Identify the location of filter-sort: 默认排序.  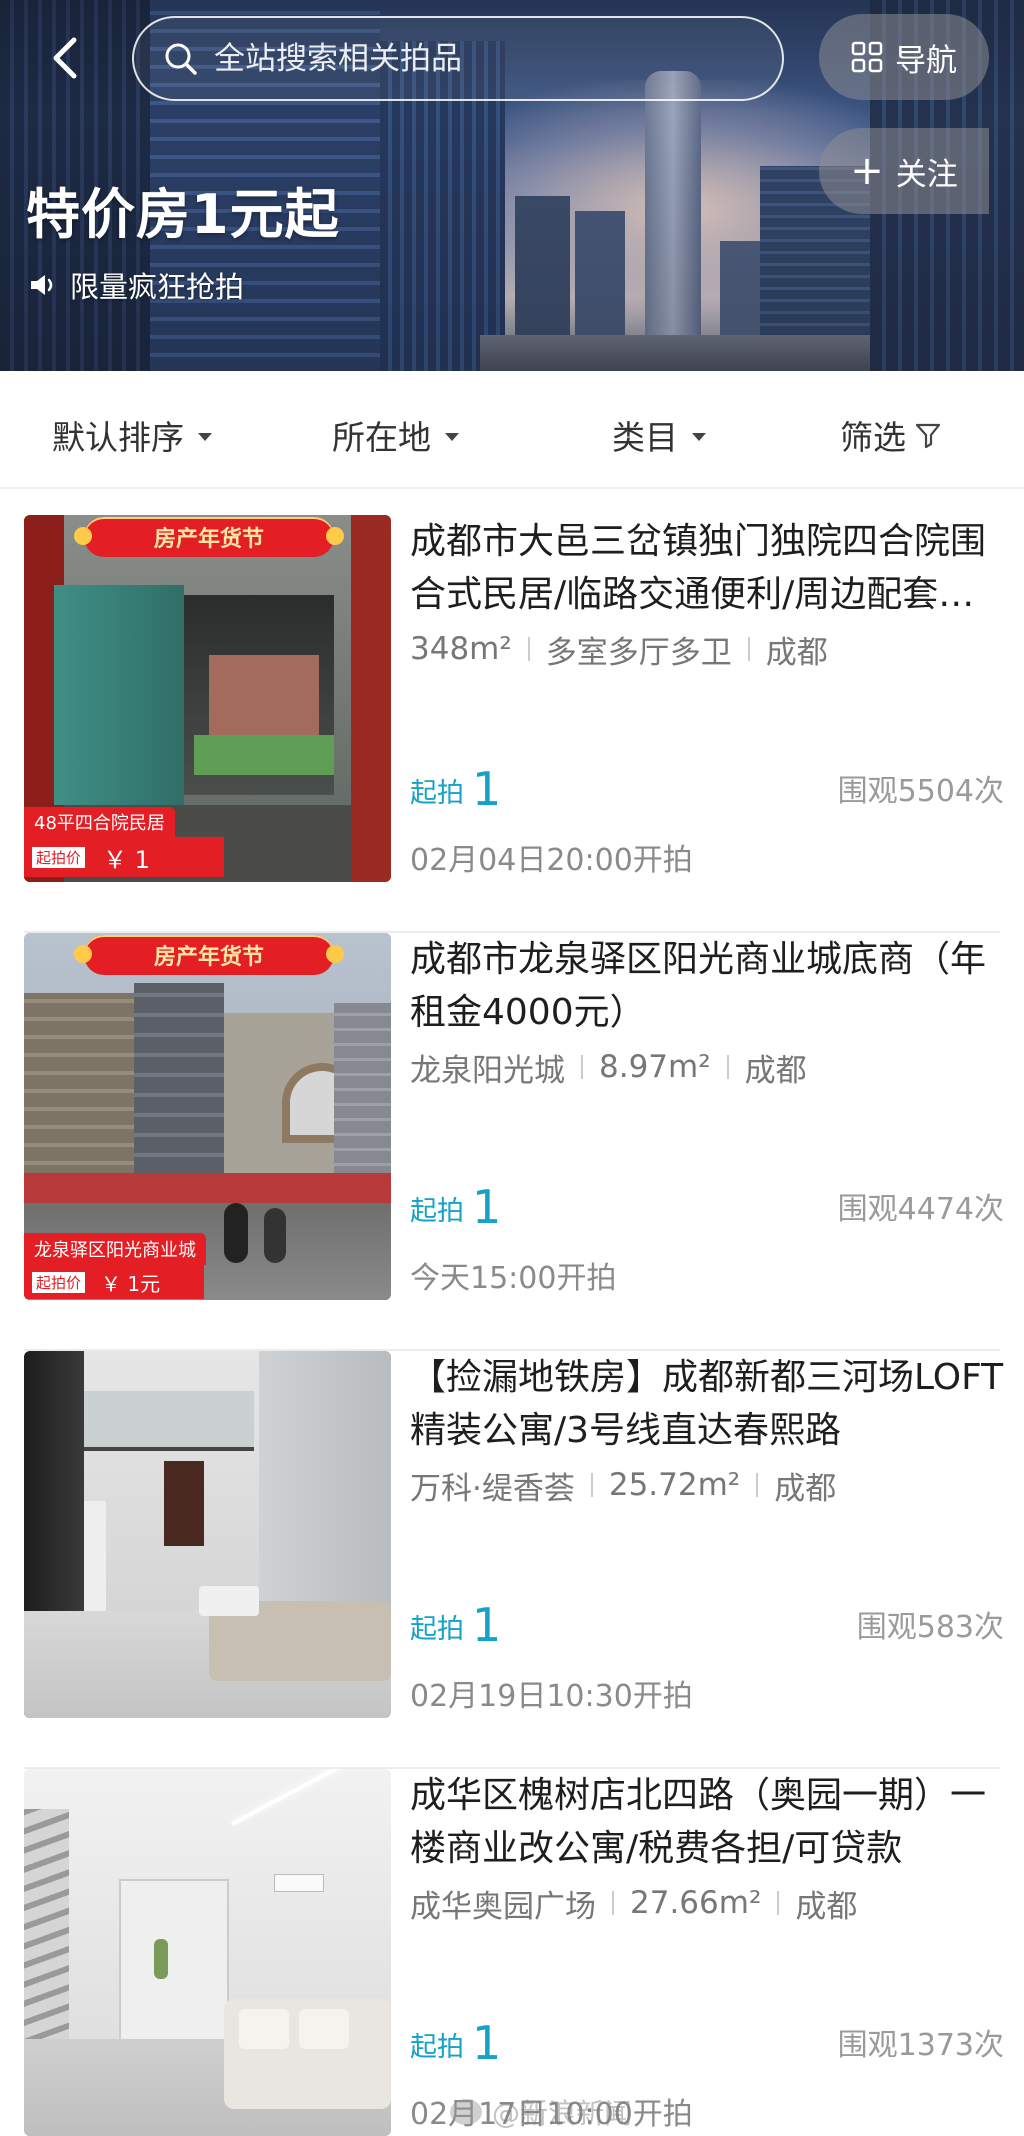
(132, 435).